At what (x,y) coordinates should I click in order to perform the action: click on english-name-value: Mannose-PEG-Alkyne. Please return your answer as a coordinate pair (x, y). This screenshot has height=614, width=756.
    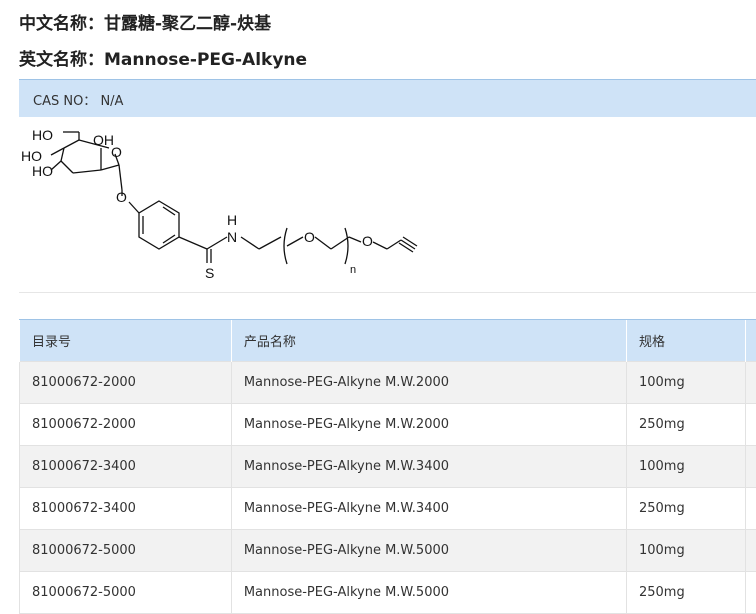
    Looking at the image, I should click on (205, 60).